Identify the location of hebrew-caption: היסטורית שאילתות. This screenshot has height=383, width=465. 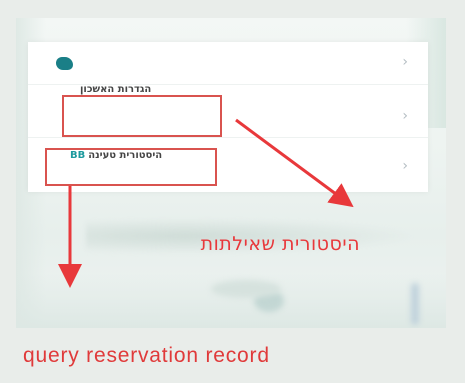
(280, 244).